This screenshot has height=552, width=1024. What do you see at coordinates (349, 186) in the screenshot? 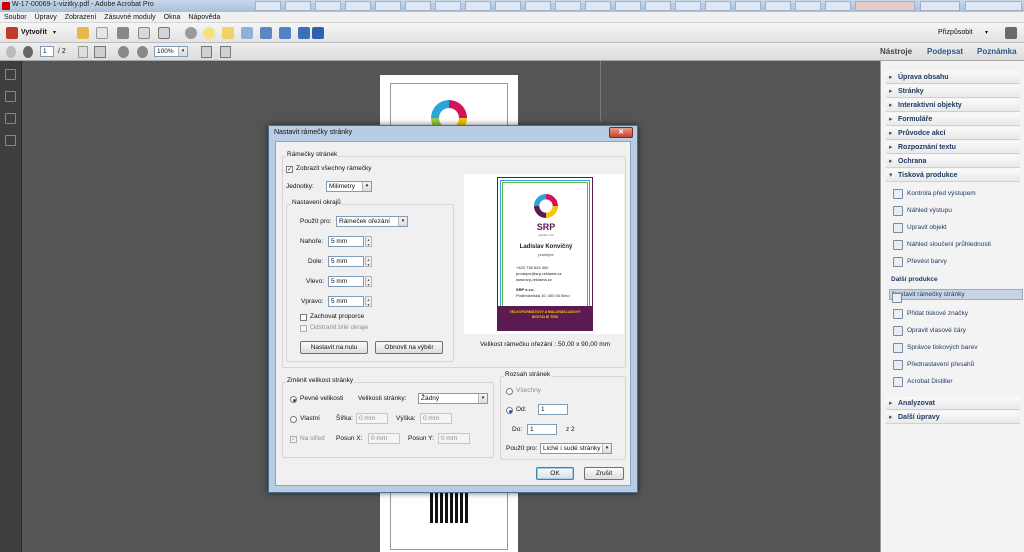
I see `units-select: Milimetry ▾` at bounding box center [349, 186].